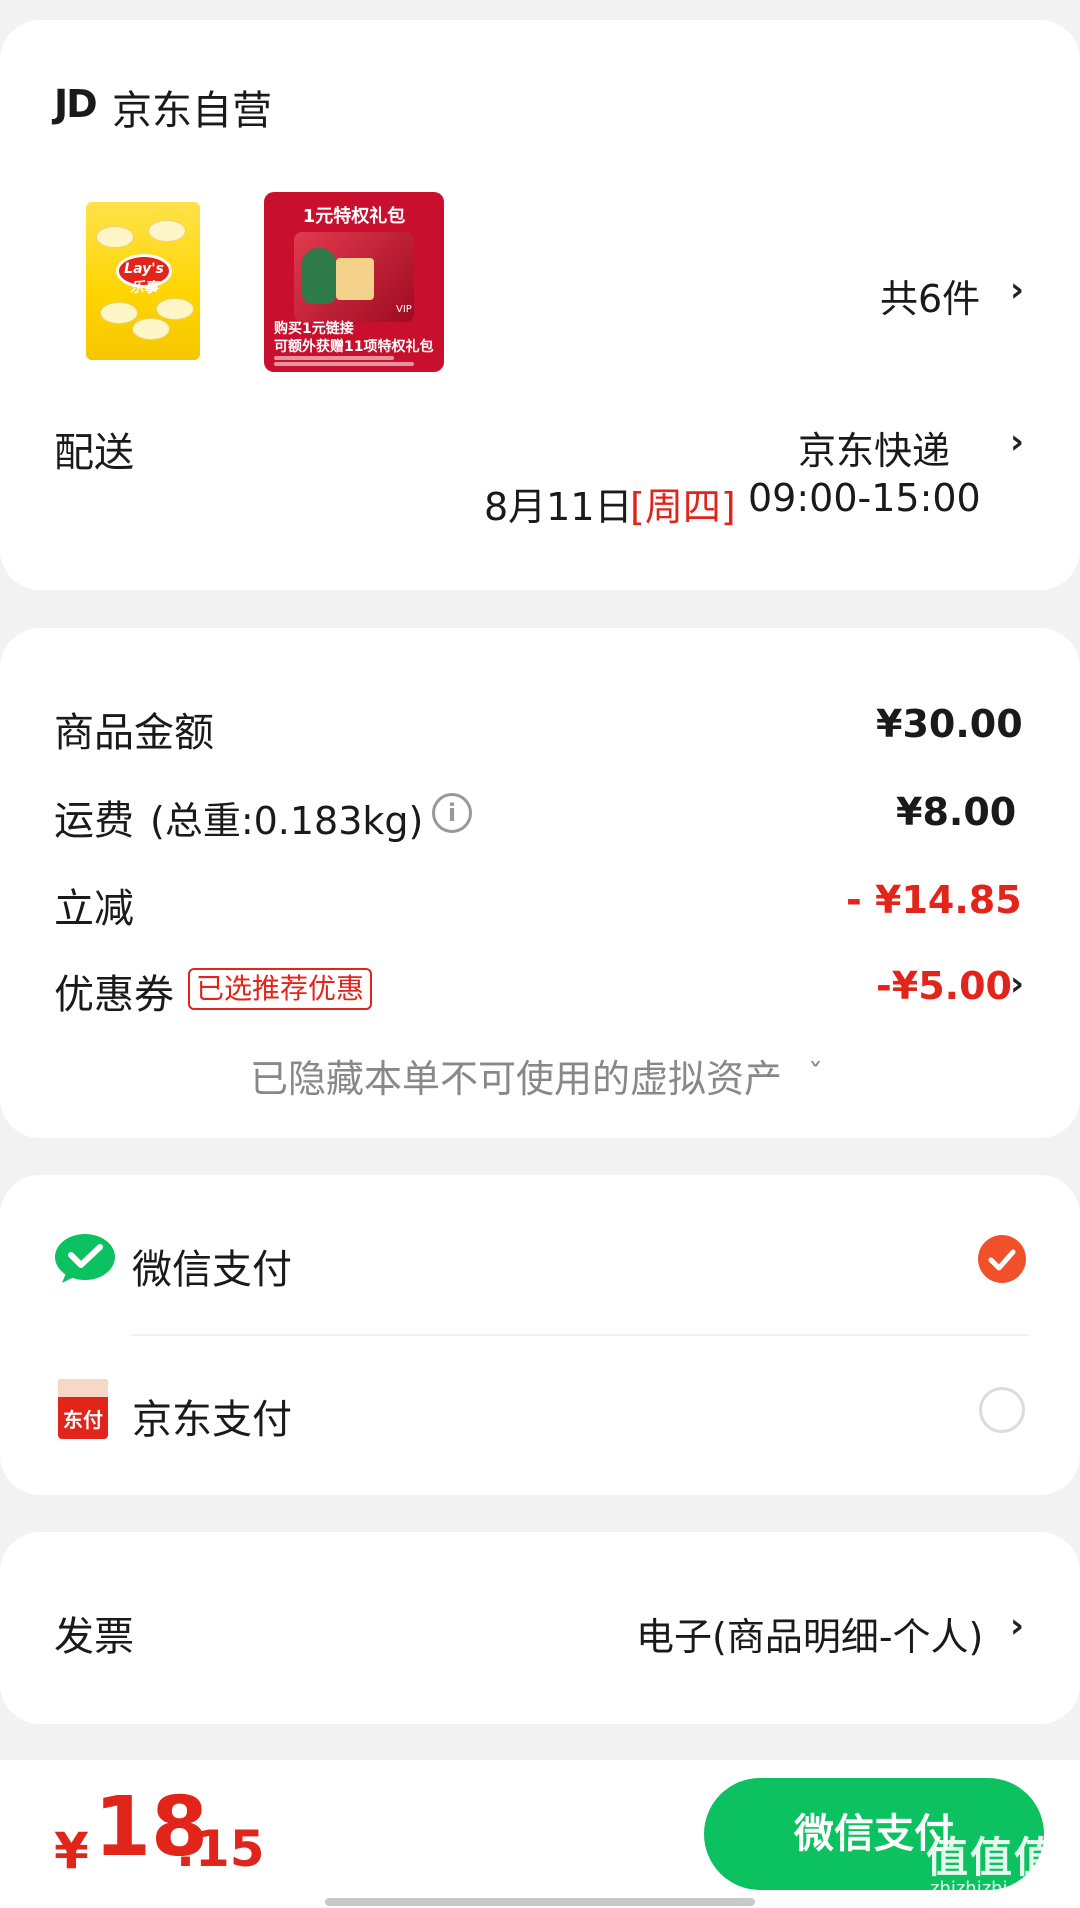 Image resolution: width=1080 pixels, height=1908 pixels. What do you see at coordinates (94, 909) in the screenshot?
I see `discount-label: 立减` at bounding box center [94, 909].